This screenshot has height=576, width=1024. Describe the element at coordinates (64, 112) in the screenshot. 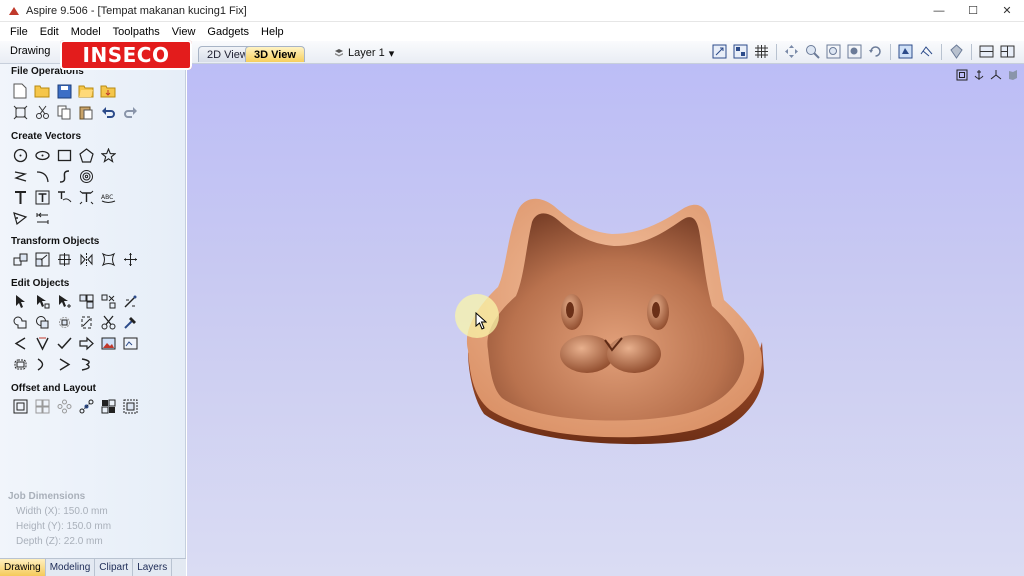

I see `copy-icon` at that location.